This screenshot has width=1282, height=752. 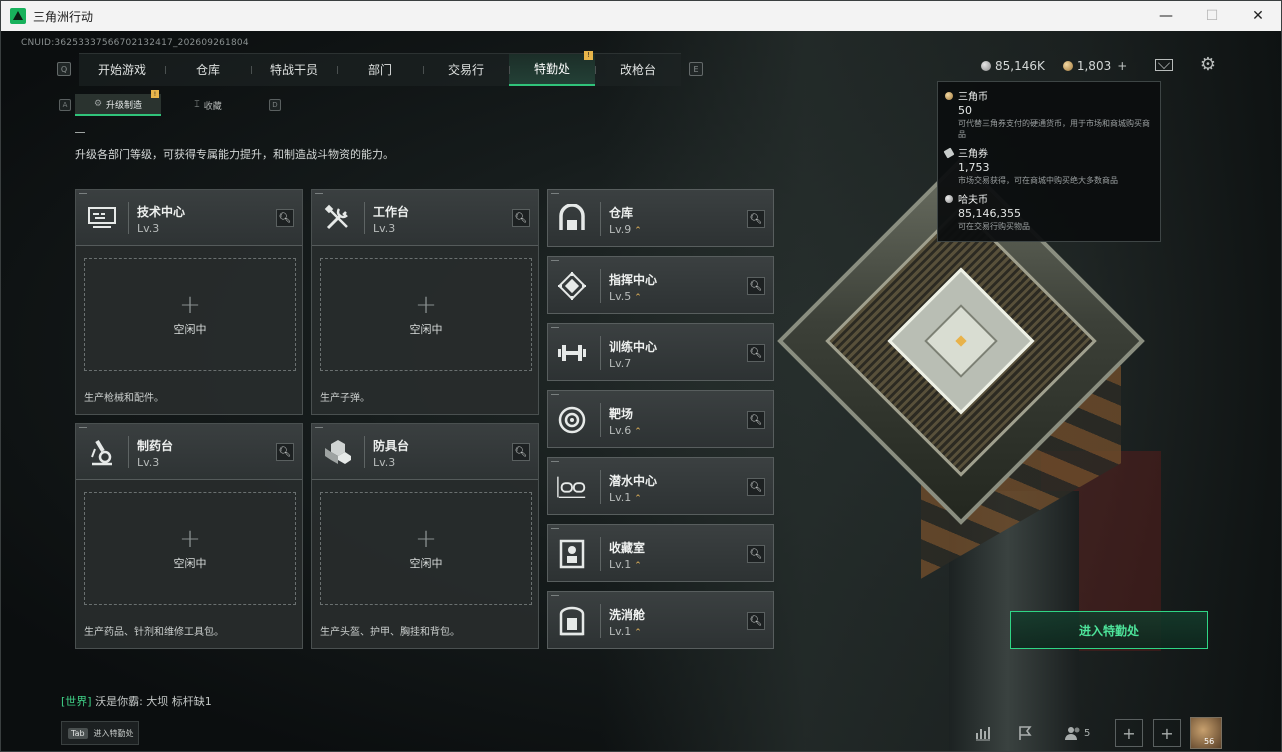 I want to click on chat-line: [世界] 沃是你霸: 大坝 标杆缺1, so click(x=136, y=701).